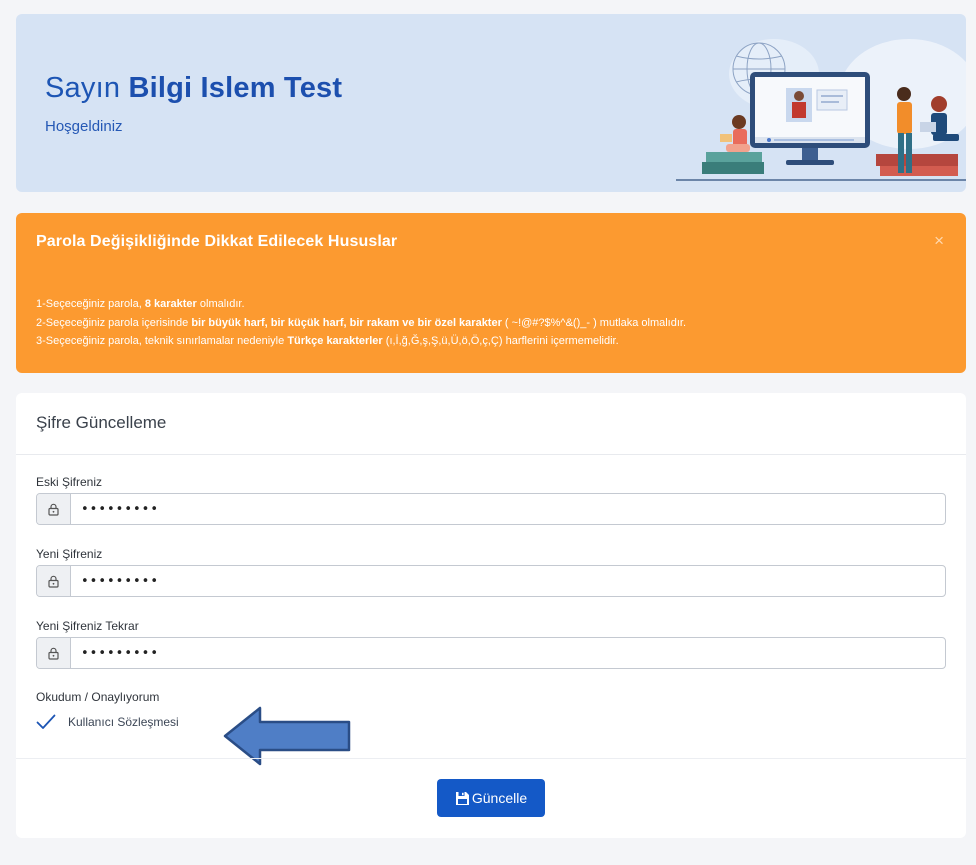 The height and width of the screenshot is (865, 976). What do you see at coordinates (821, 110) in the screenshot?
I see `online-learning-illustration` at bounding box center [821, 110].